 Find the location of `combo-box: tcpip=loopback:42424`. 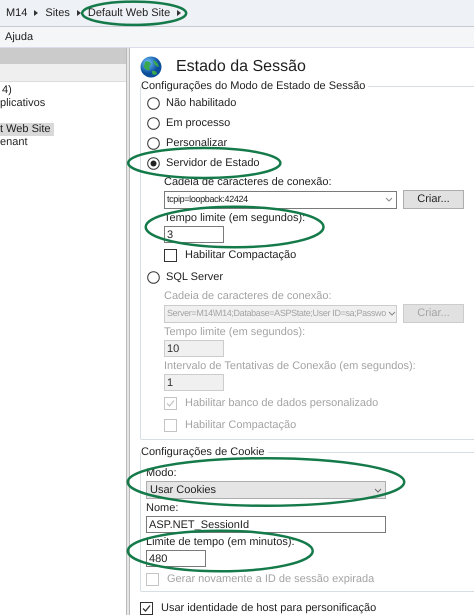

combo-box: tcpip=loopback:42424 is located at coordinates (280, 199).